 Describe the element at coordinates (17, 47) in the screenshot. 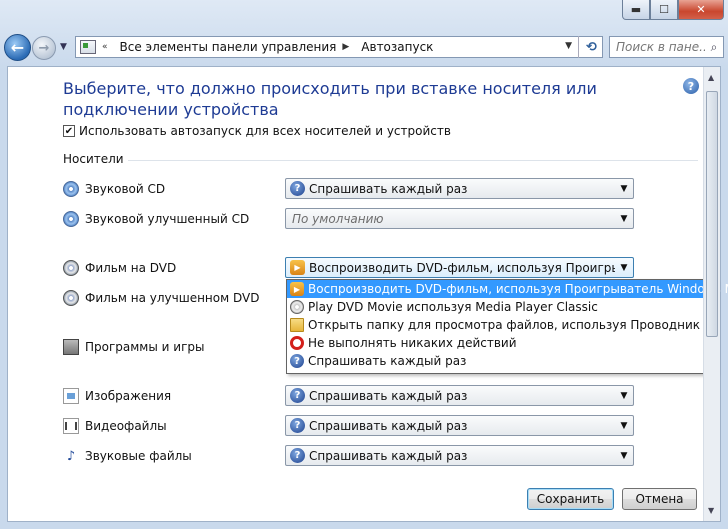

I see `back-button: ←` at that location.